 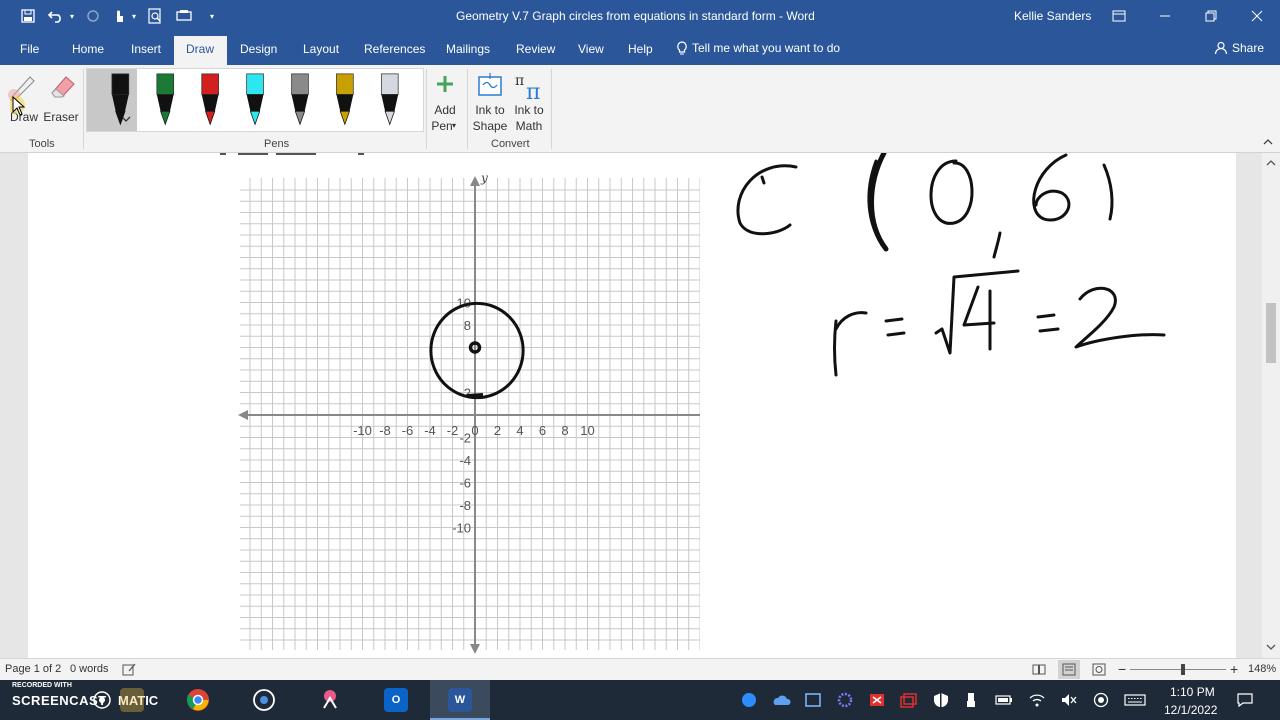 What do you see at coordinates (1245, 701) in the screenshot?
I see `notifications-icon` at bounding box center [1245, 701].